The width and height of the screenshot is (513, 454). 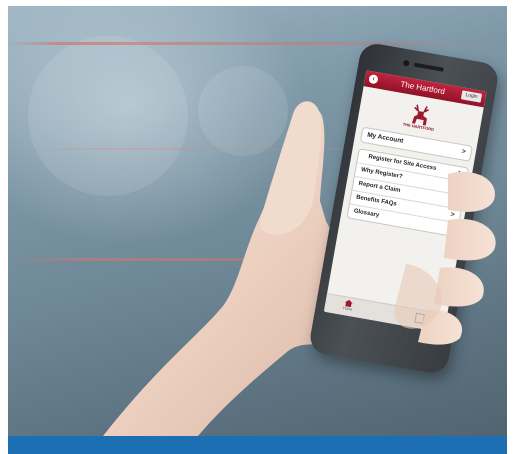 What do you see at coordinates (348, 303) in the screenshot?
I see `home-icon` at bounding box center [348, 303].